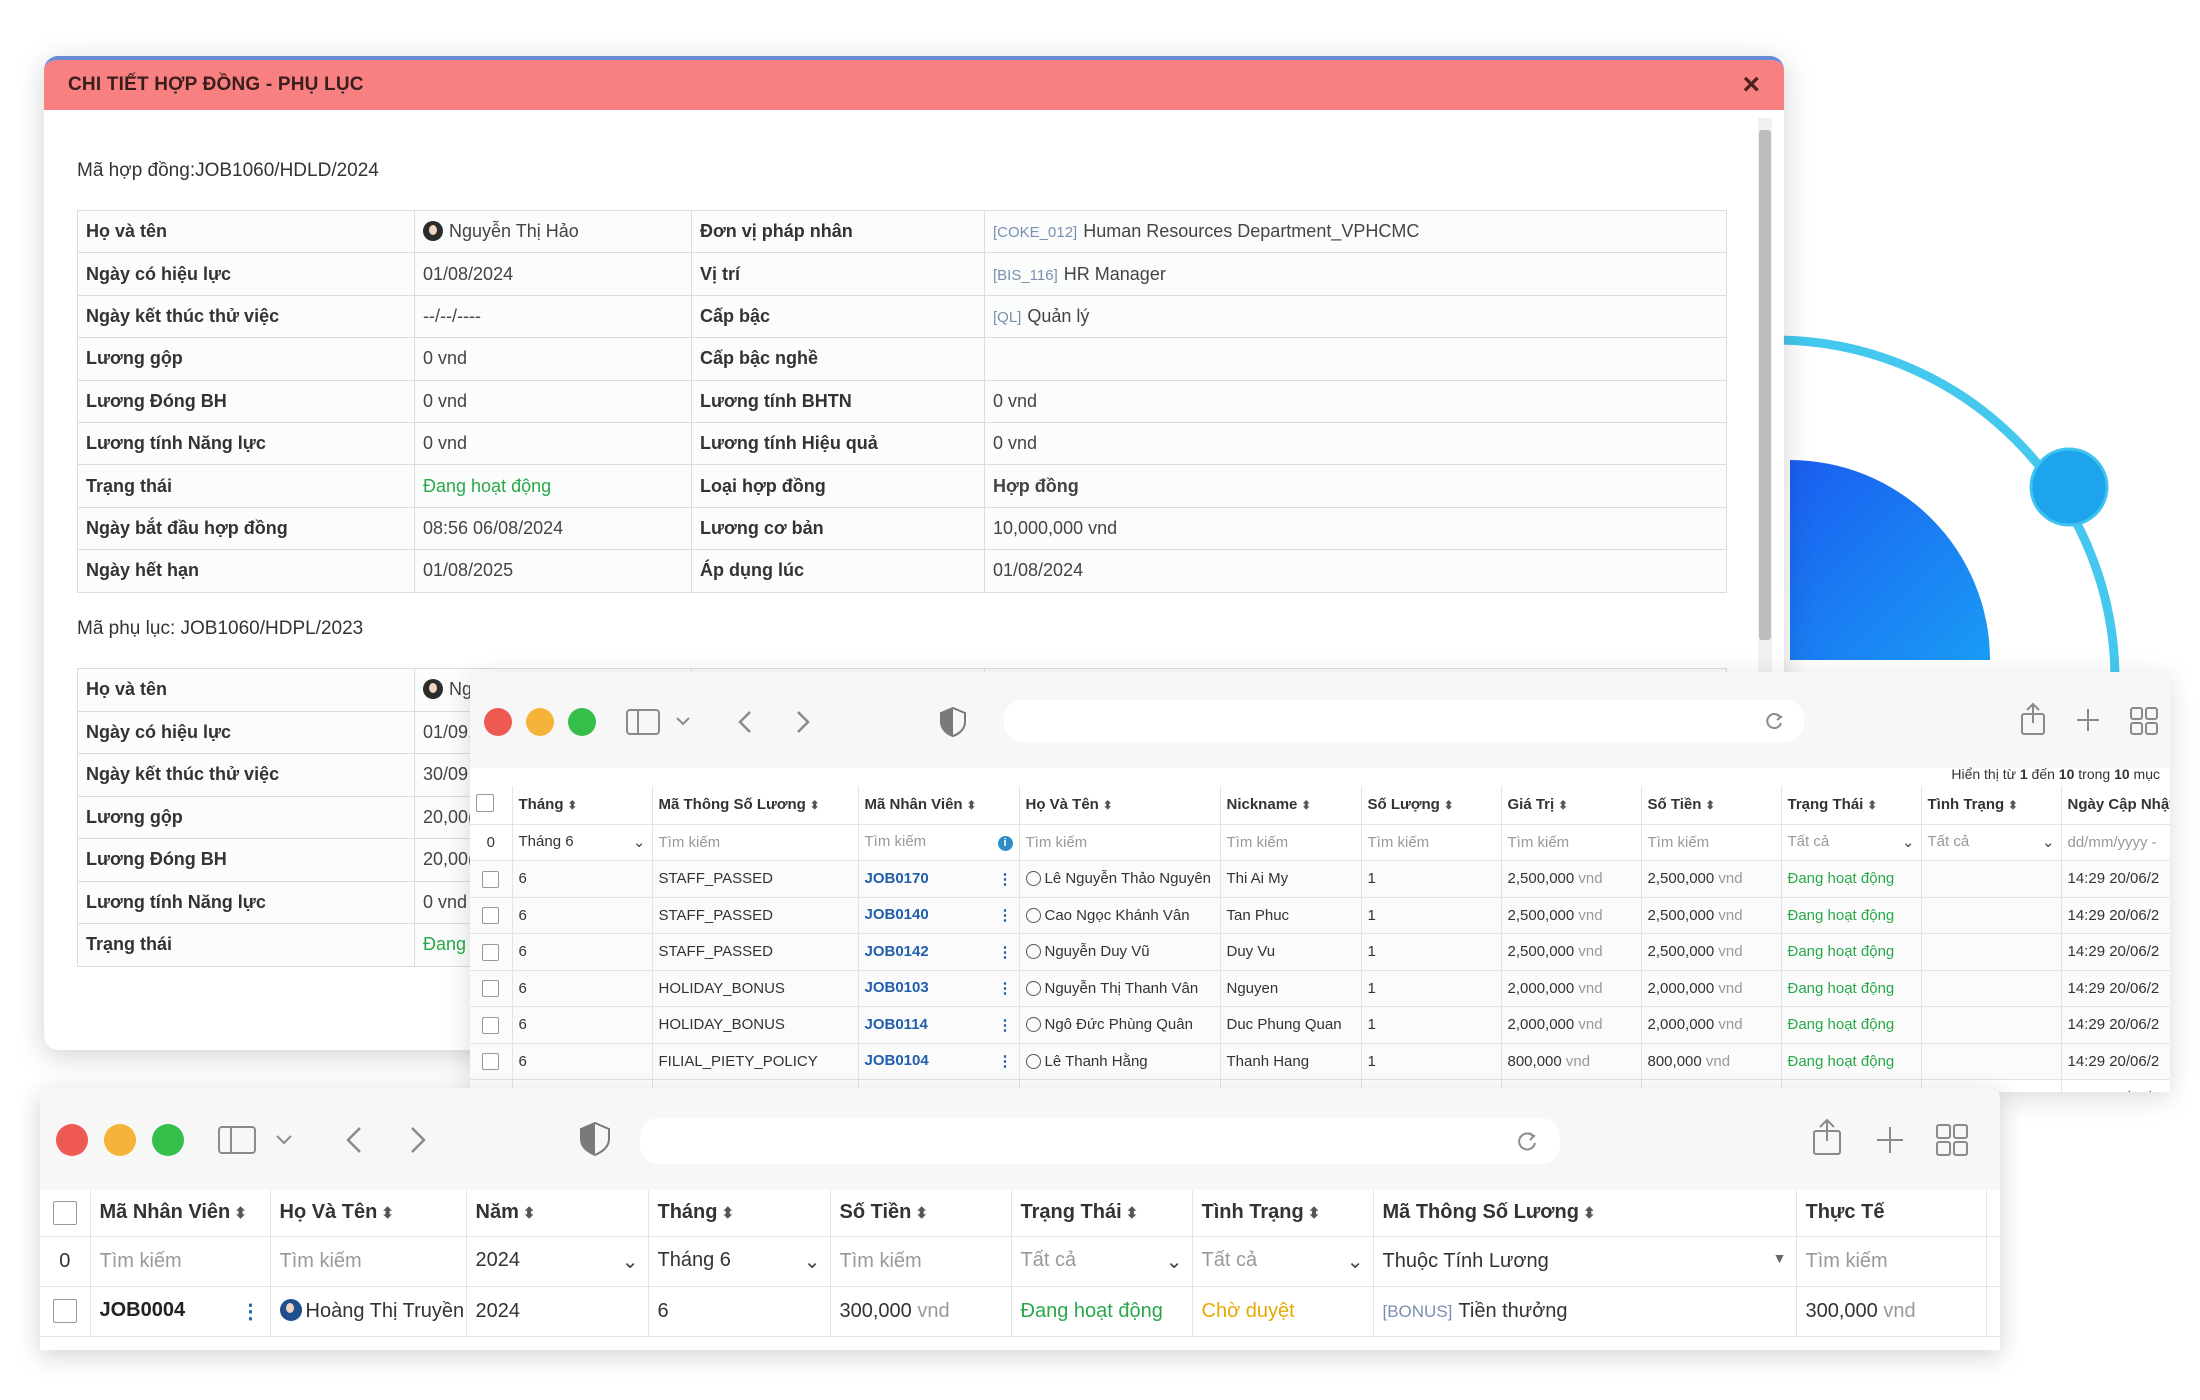  I want to click on filter-cell: Thuộc Tính Lương ▼, so click(1585, 1261).